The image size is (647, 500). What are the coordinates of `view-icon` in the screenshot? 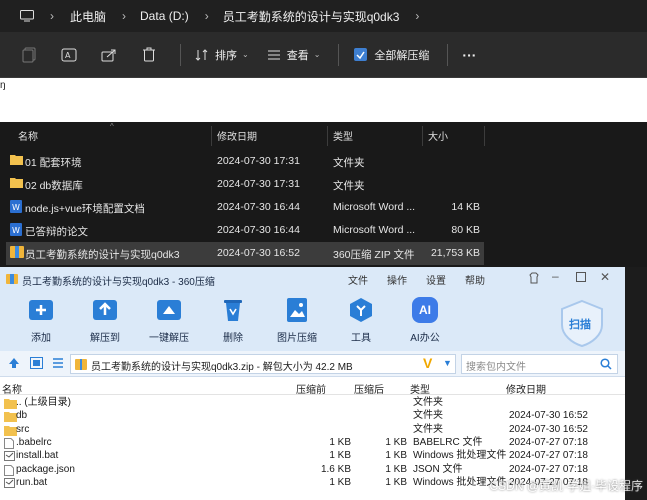 It's located at (273, 54).